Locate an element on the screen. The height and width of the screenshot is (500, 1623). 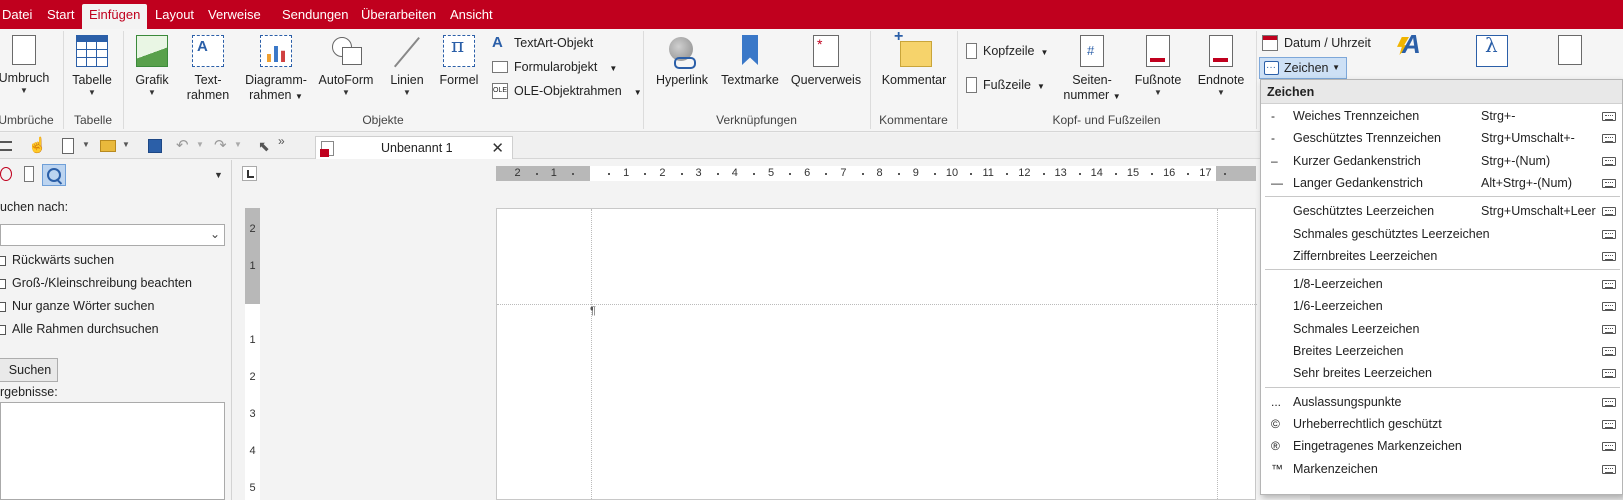
menu-item: Schmales geschütztes Leerzeichen is located at coordinates (1441, 234).